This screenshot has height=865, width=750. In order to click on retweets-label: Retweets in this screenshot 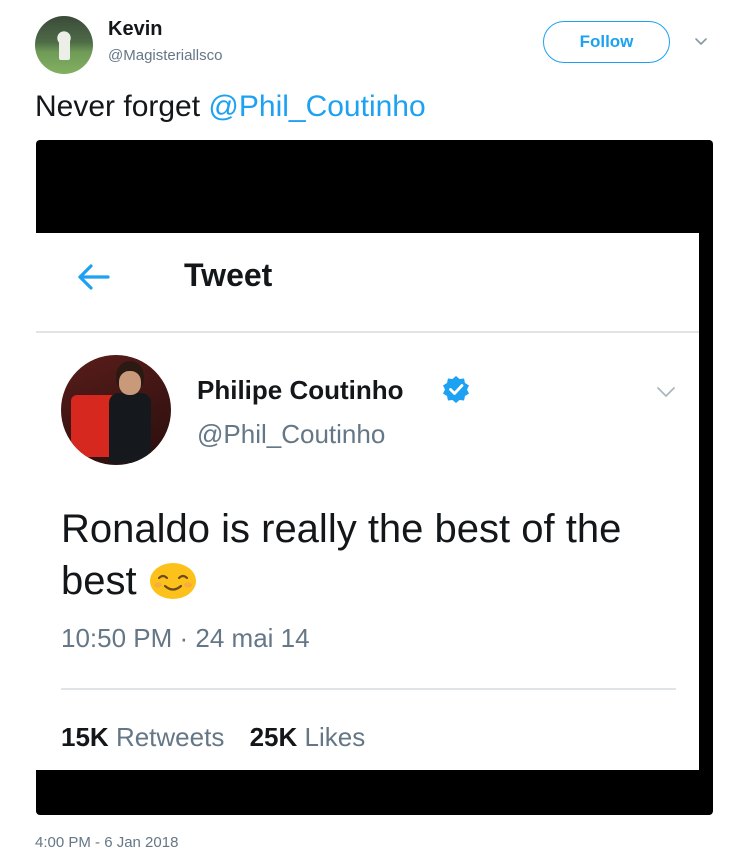, I will do `click(170, 737)`.